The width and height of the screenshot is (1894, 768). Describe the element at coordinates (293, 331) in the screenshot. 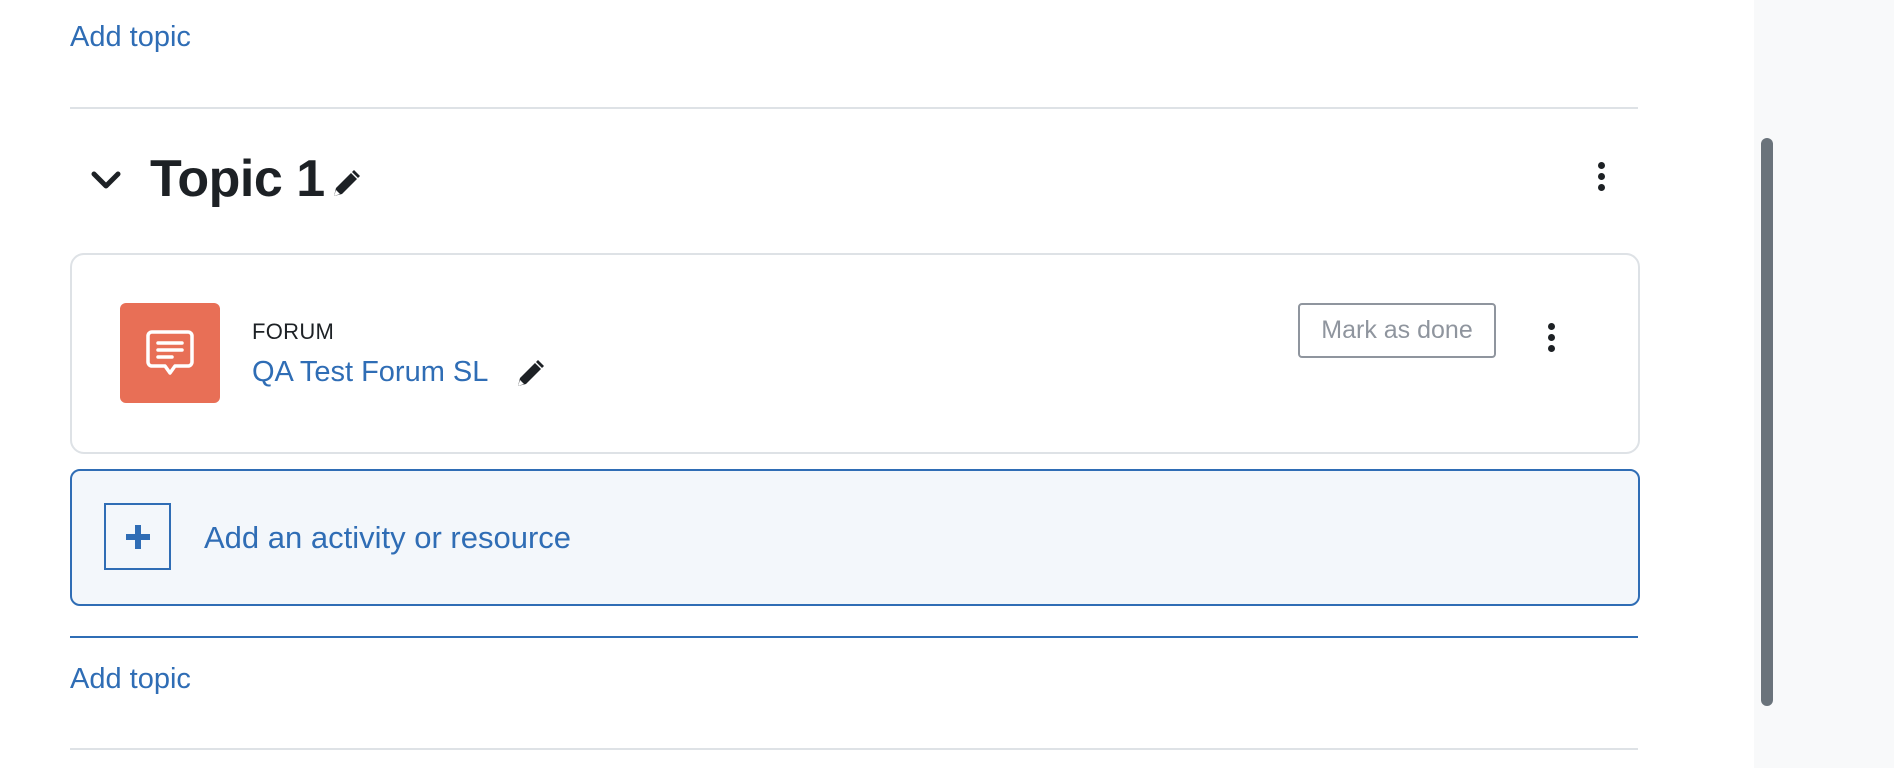

I see `activity-type-label: FORUM` at that location.